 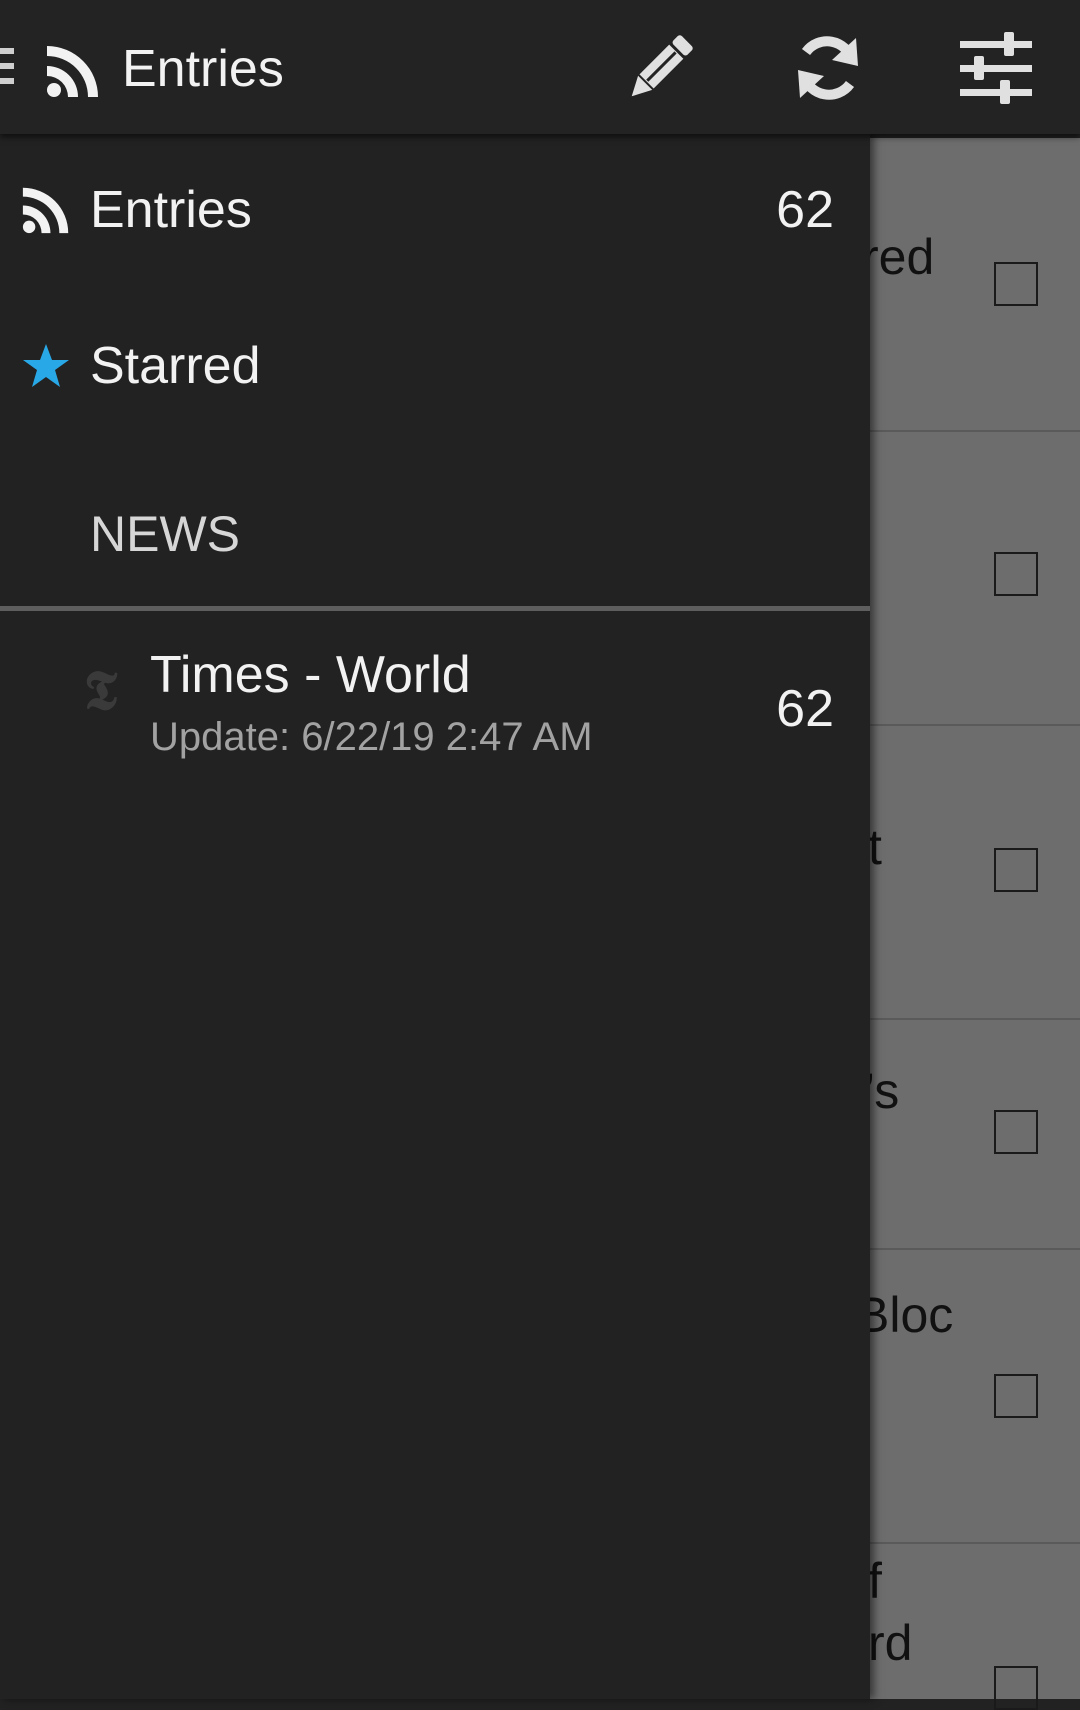 I want to click on section-divider, so click(x=435, y=608).